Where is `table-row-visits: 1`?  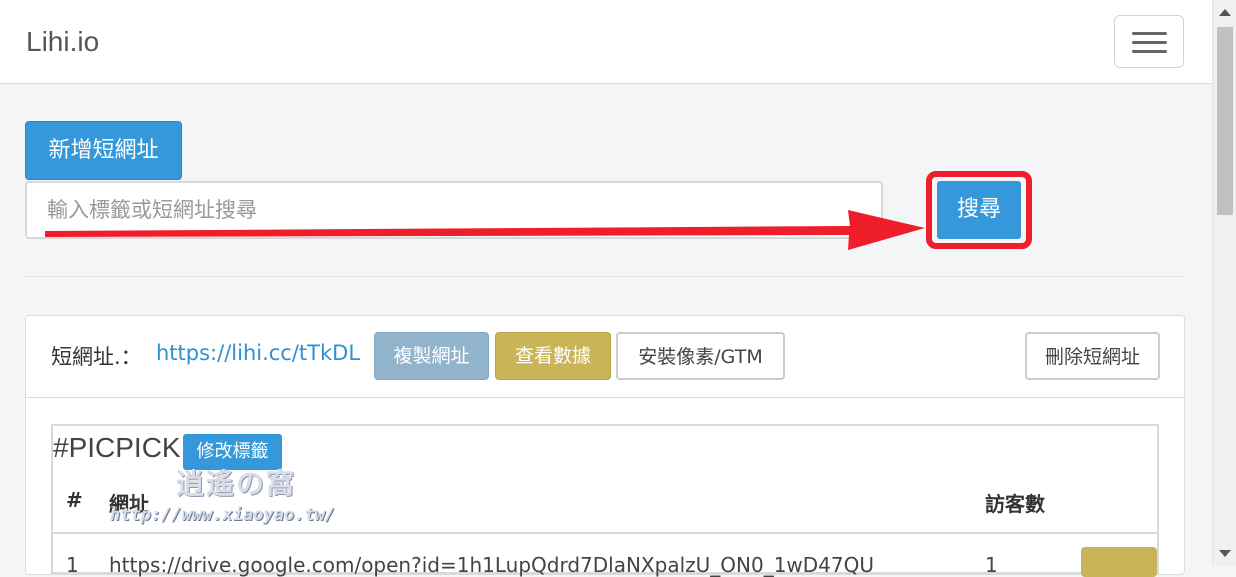 table-row-visits: 1 is located at coordinates (991, 565).